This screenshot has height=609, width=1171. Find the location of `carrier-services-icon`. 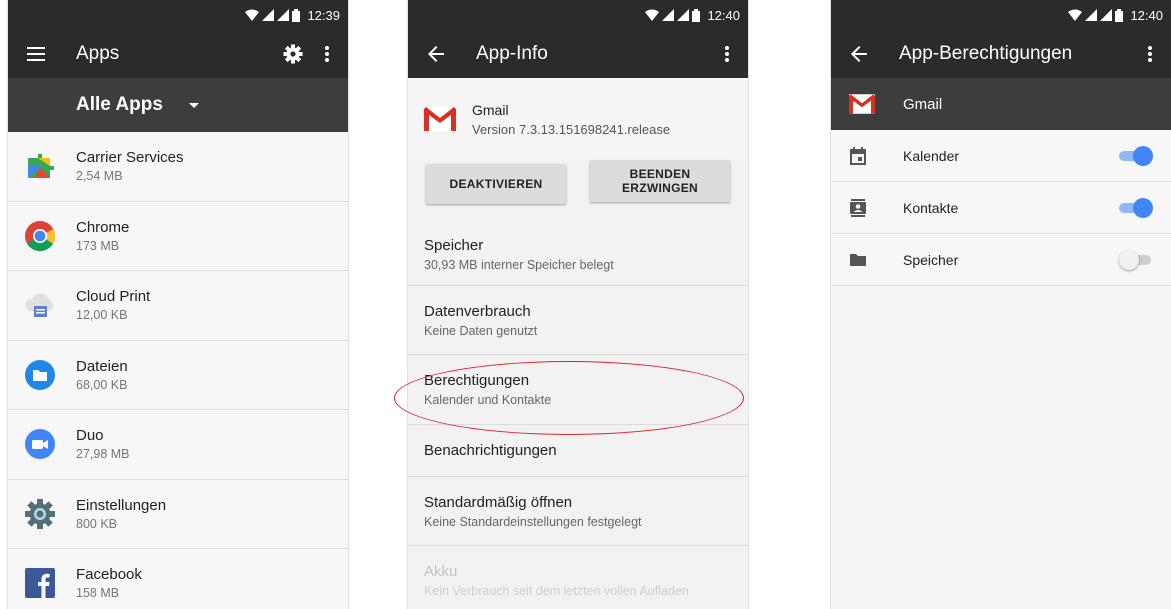

carrier-services-icon is located at coordinates (40, 166).